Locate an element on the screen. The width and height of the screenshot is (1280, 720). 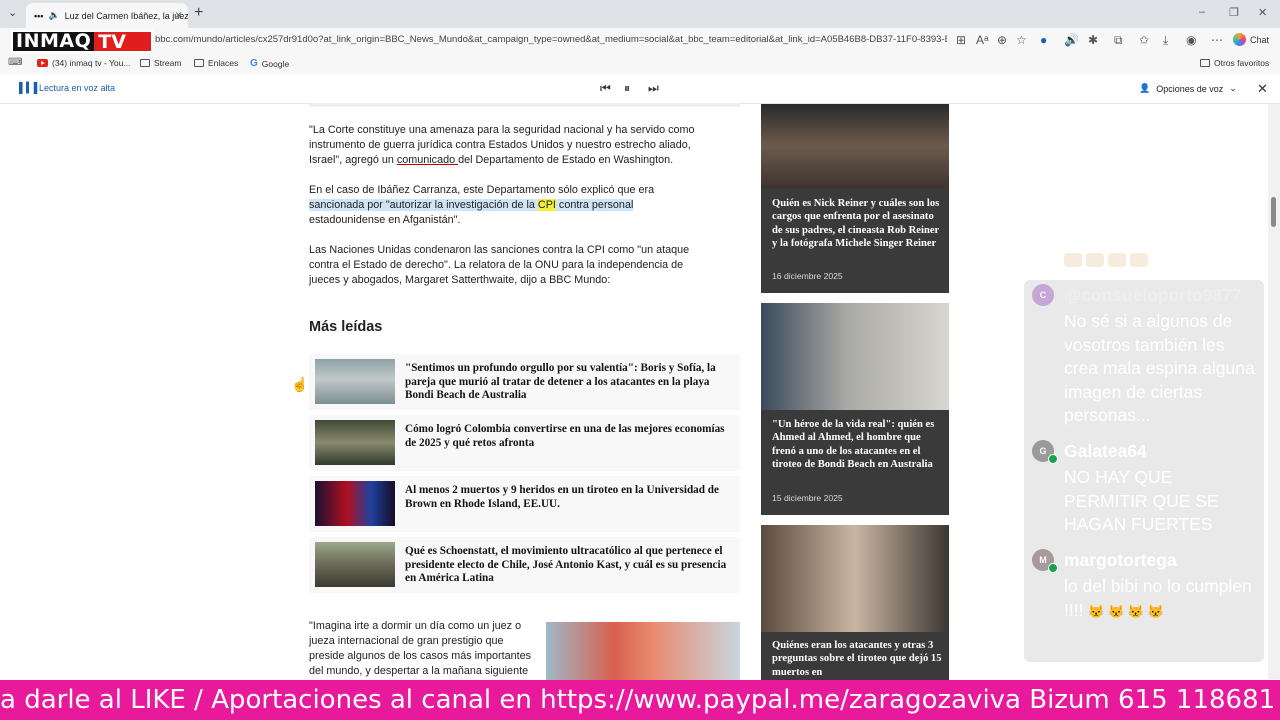
bookmark-enlaces: Enlaces is located at coordinates (216, 63).